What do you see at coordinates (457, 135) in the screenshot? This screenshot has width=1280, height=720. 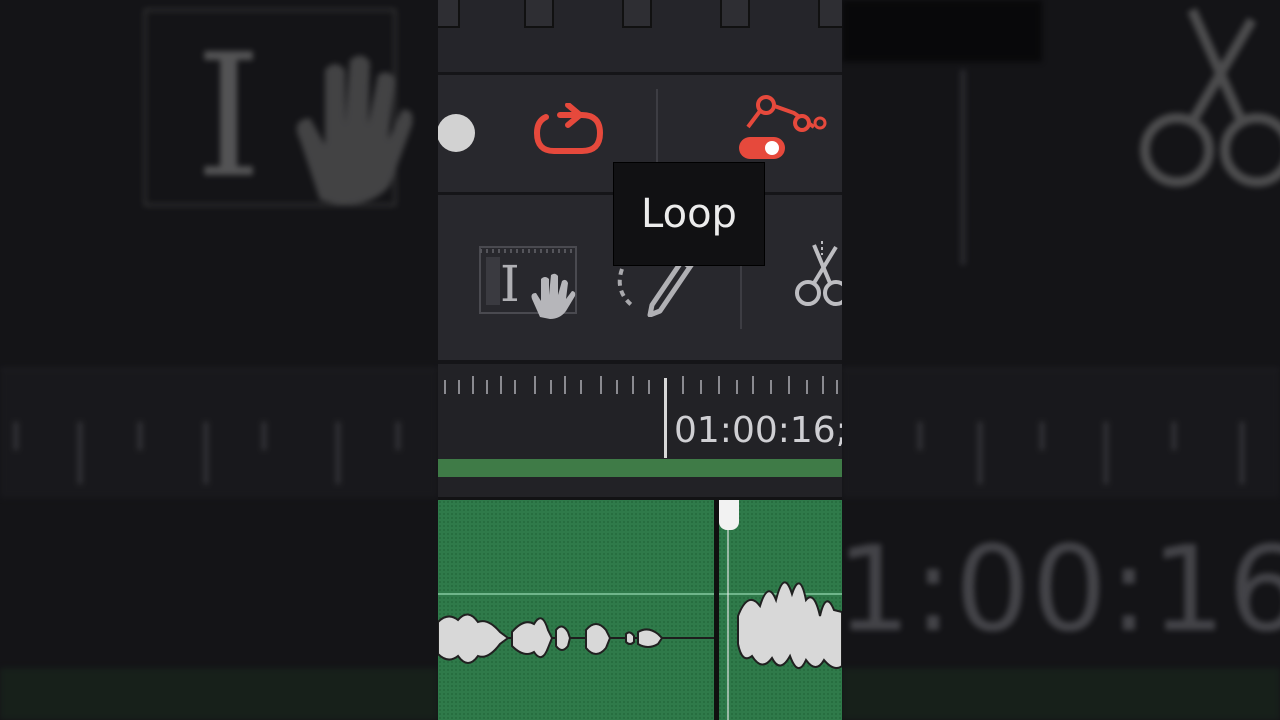 I see `record-dot-icon` at bounding box center [457, 135].